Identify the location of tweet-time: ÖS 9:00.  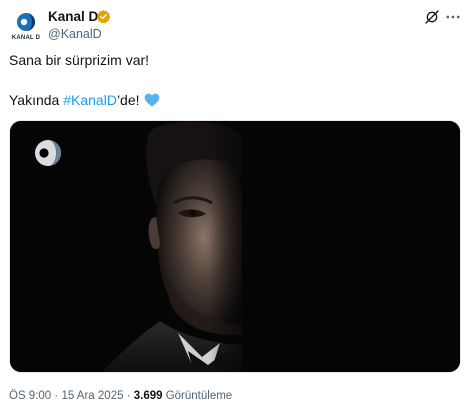
(30, 396).